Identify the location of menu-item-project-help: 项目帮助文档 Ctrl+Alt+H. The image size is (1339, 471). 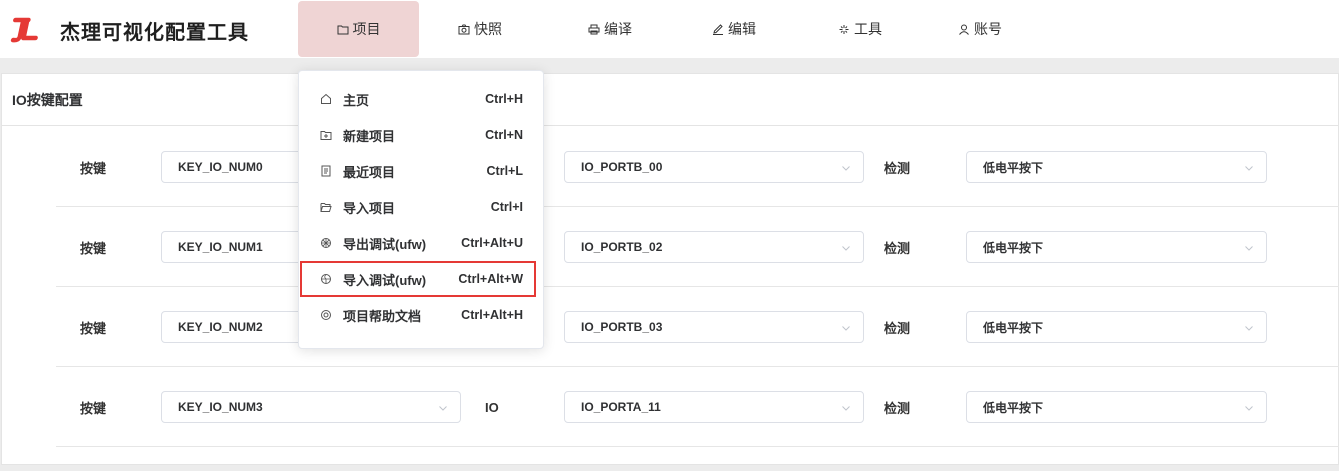
(421, 315).